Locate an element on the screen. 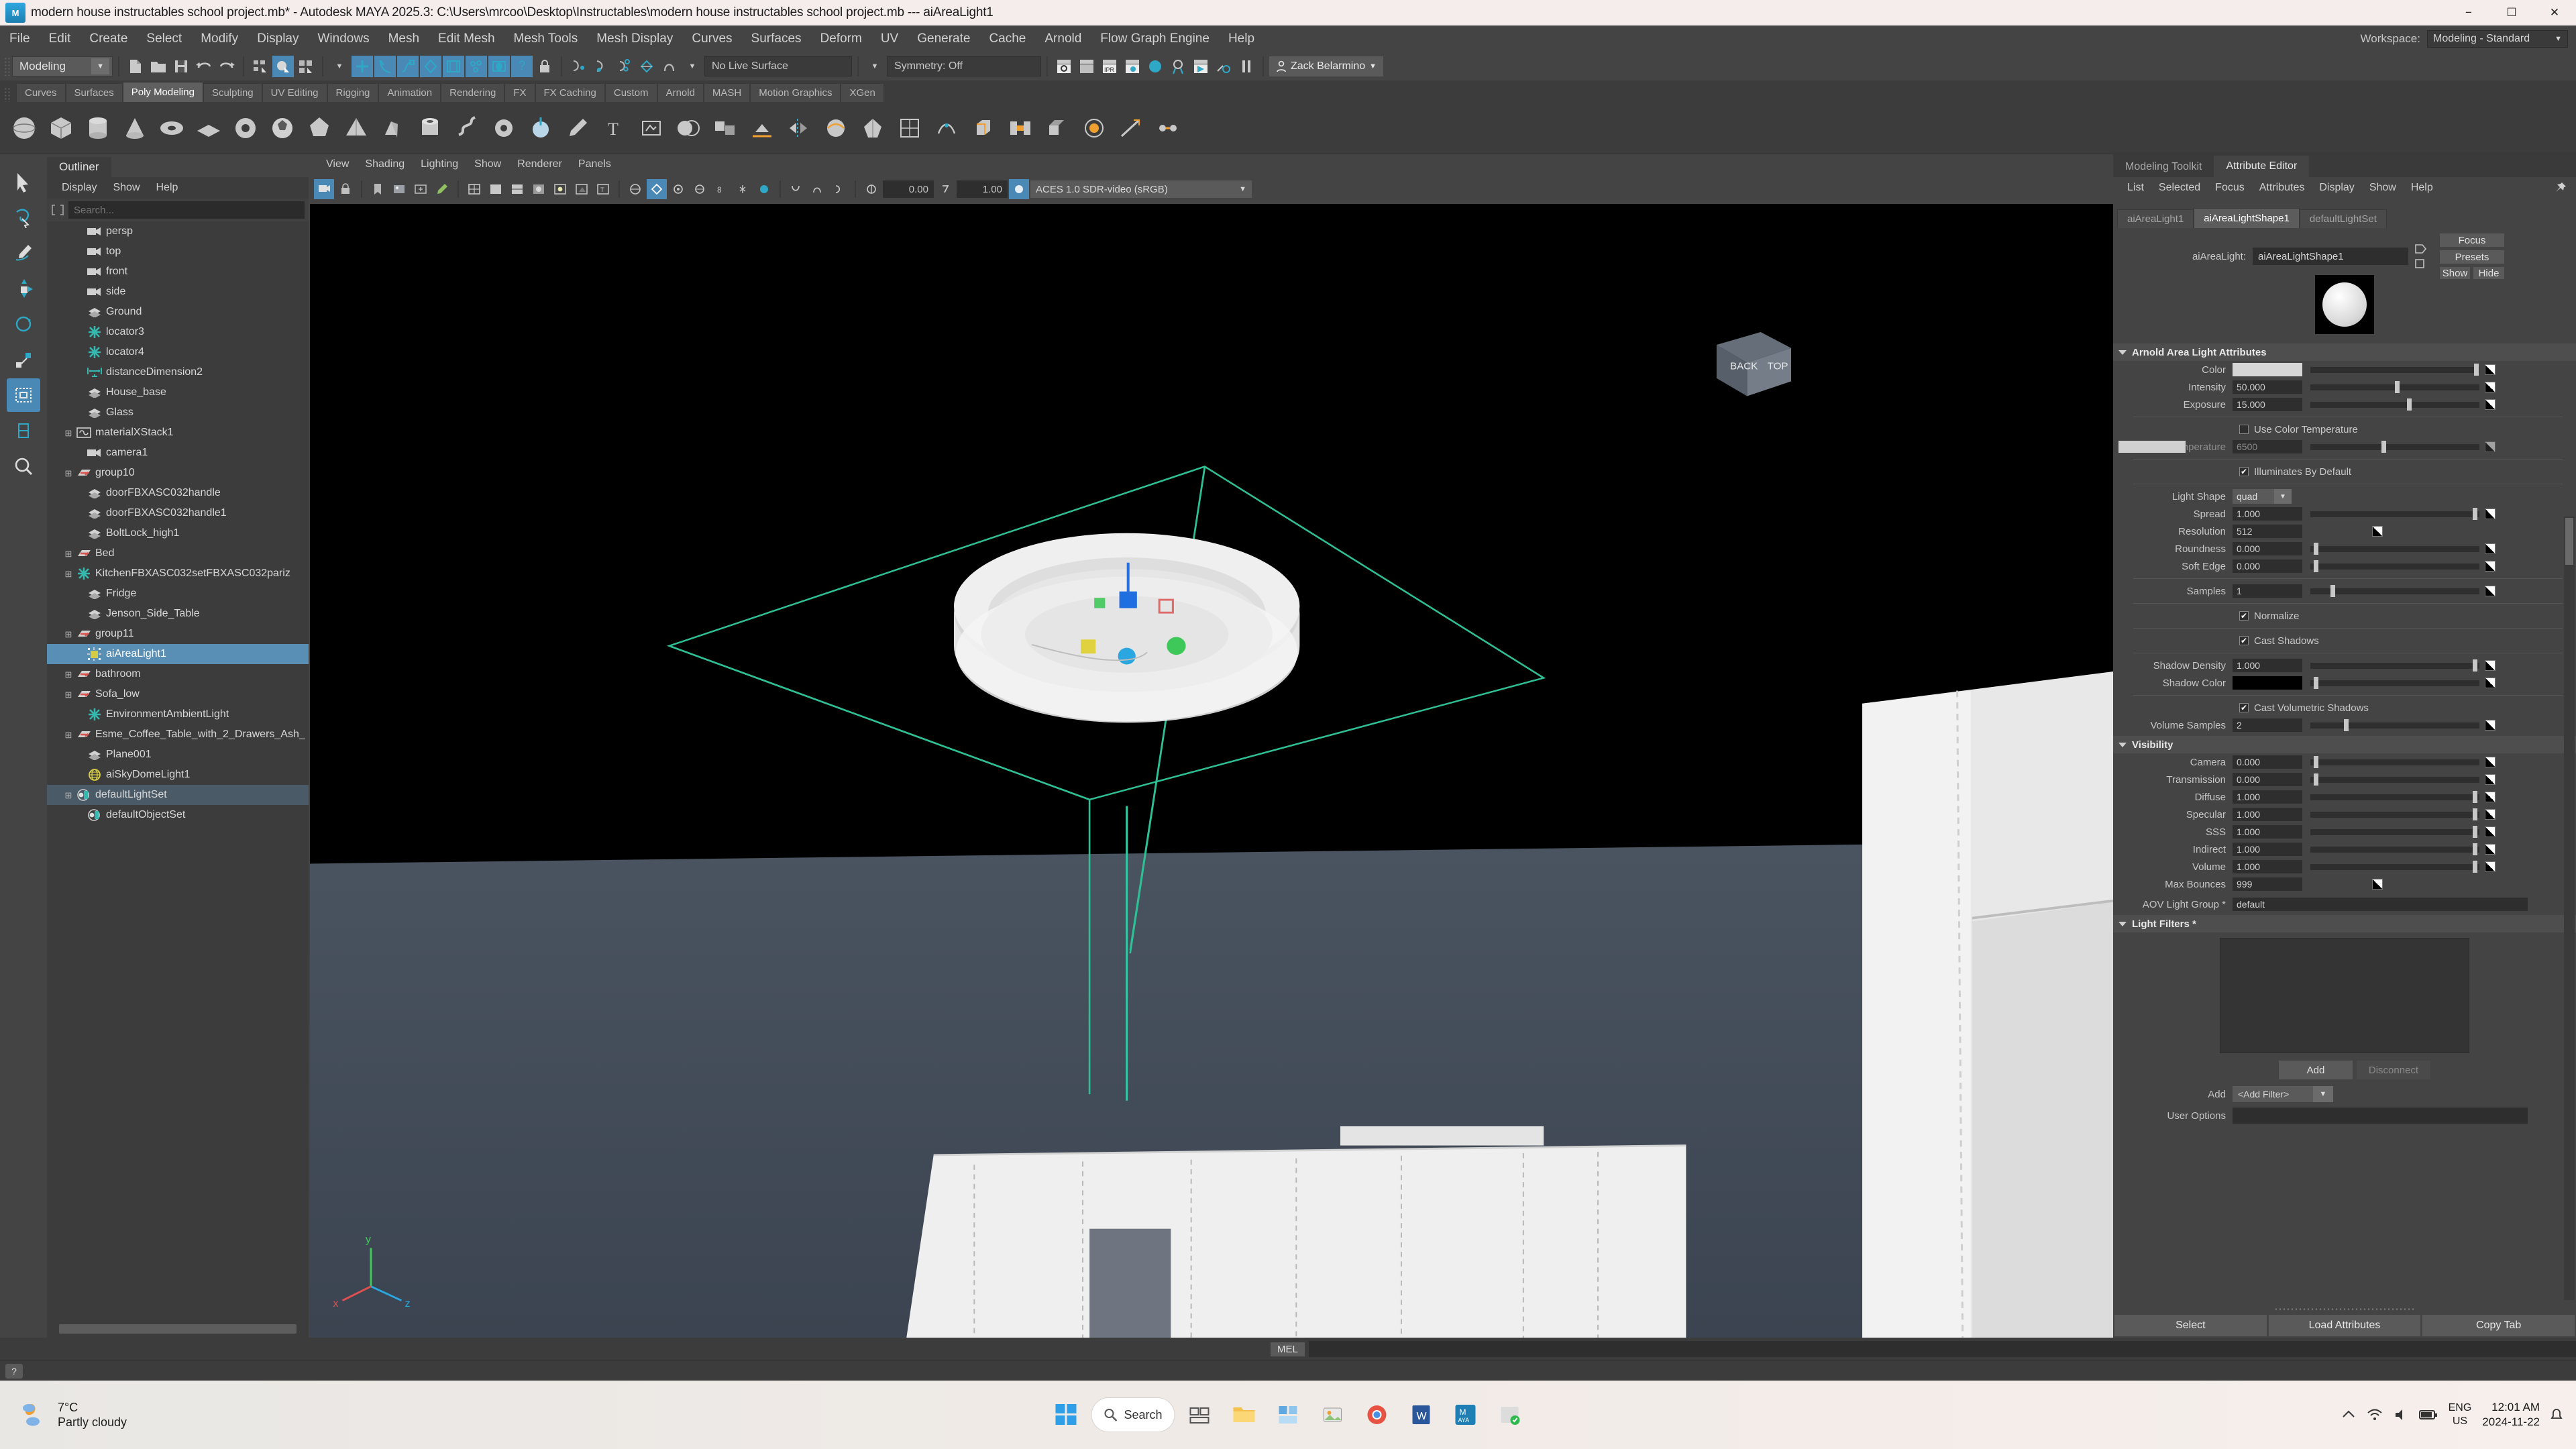 This screenshot has height=1449, width=2576. render-sequence-icon is located at coordinates (1201, 66).